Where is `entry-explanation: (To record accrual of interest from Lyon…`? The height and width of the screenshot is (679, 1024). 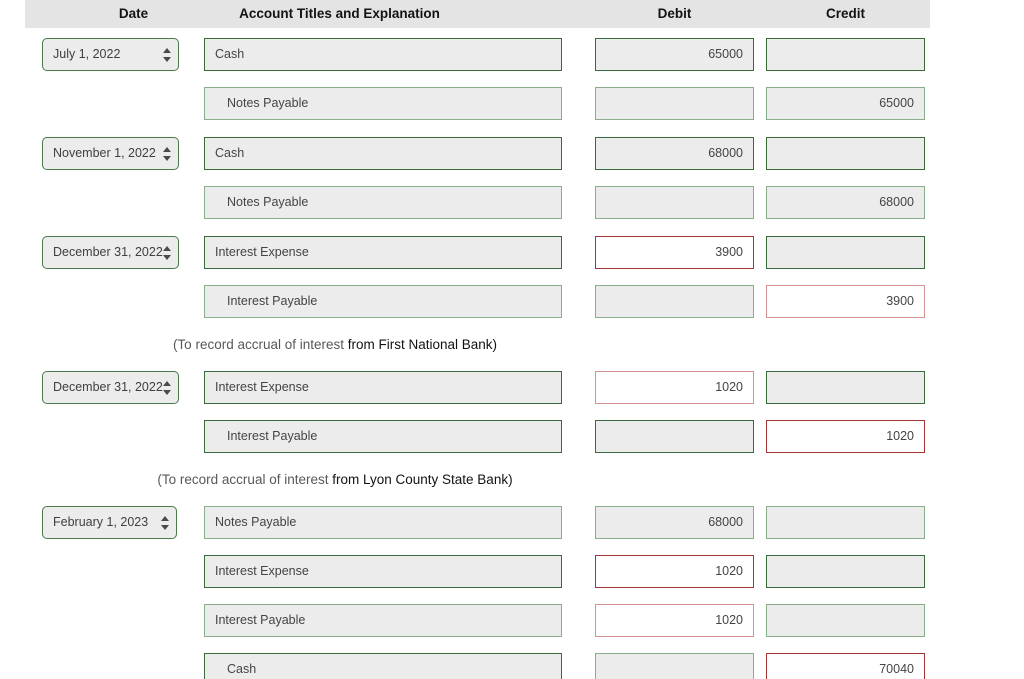
entry-explanation: (To record accrual of interest from Lyon… is located at coordinates (512, 480).